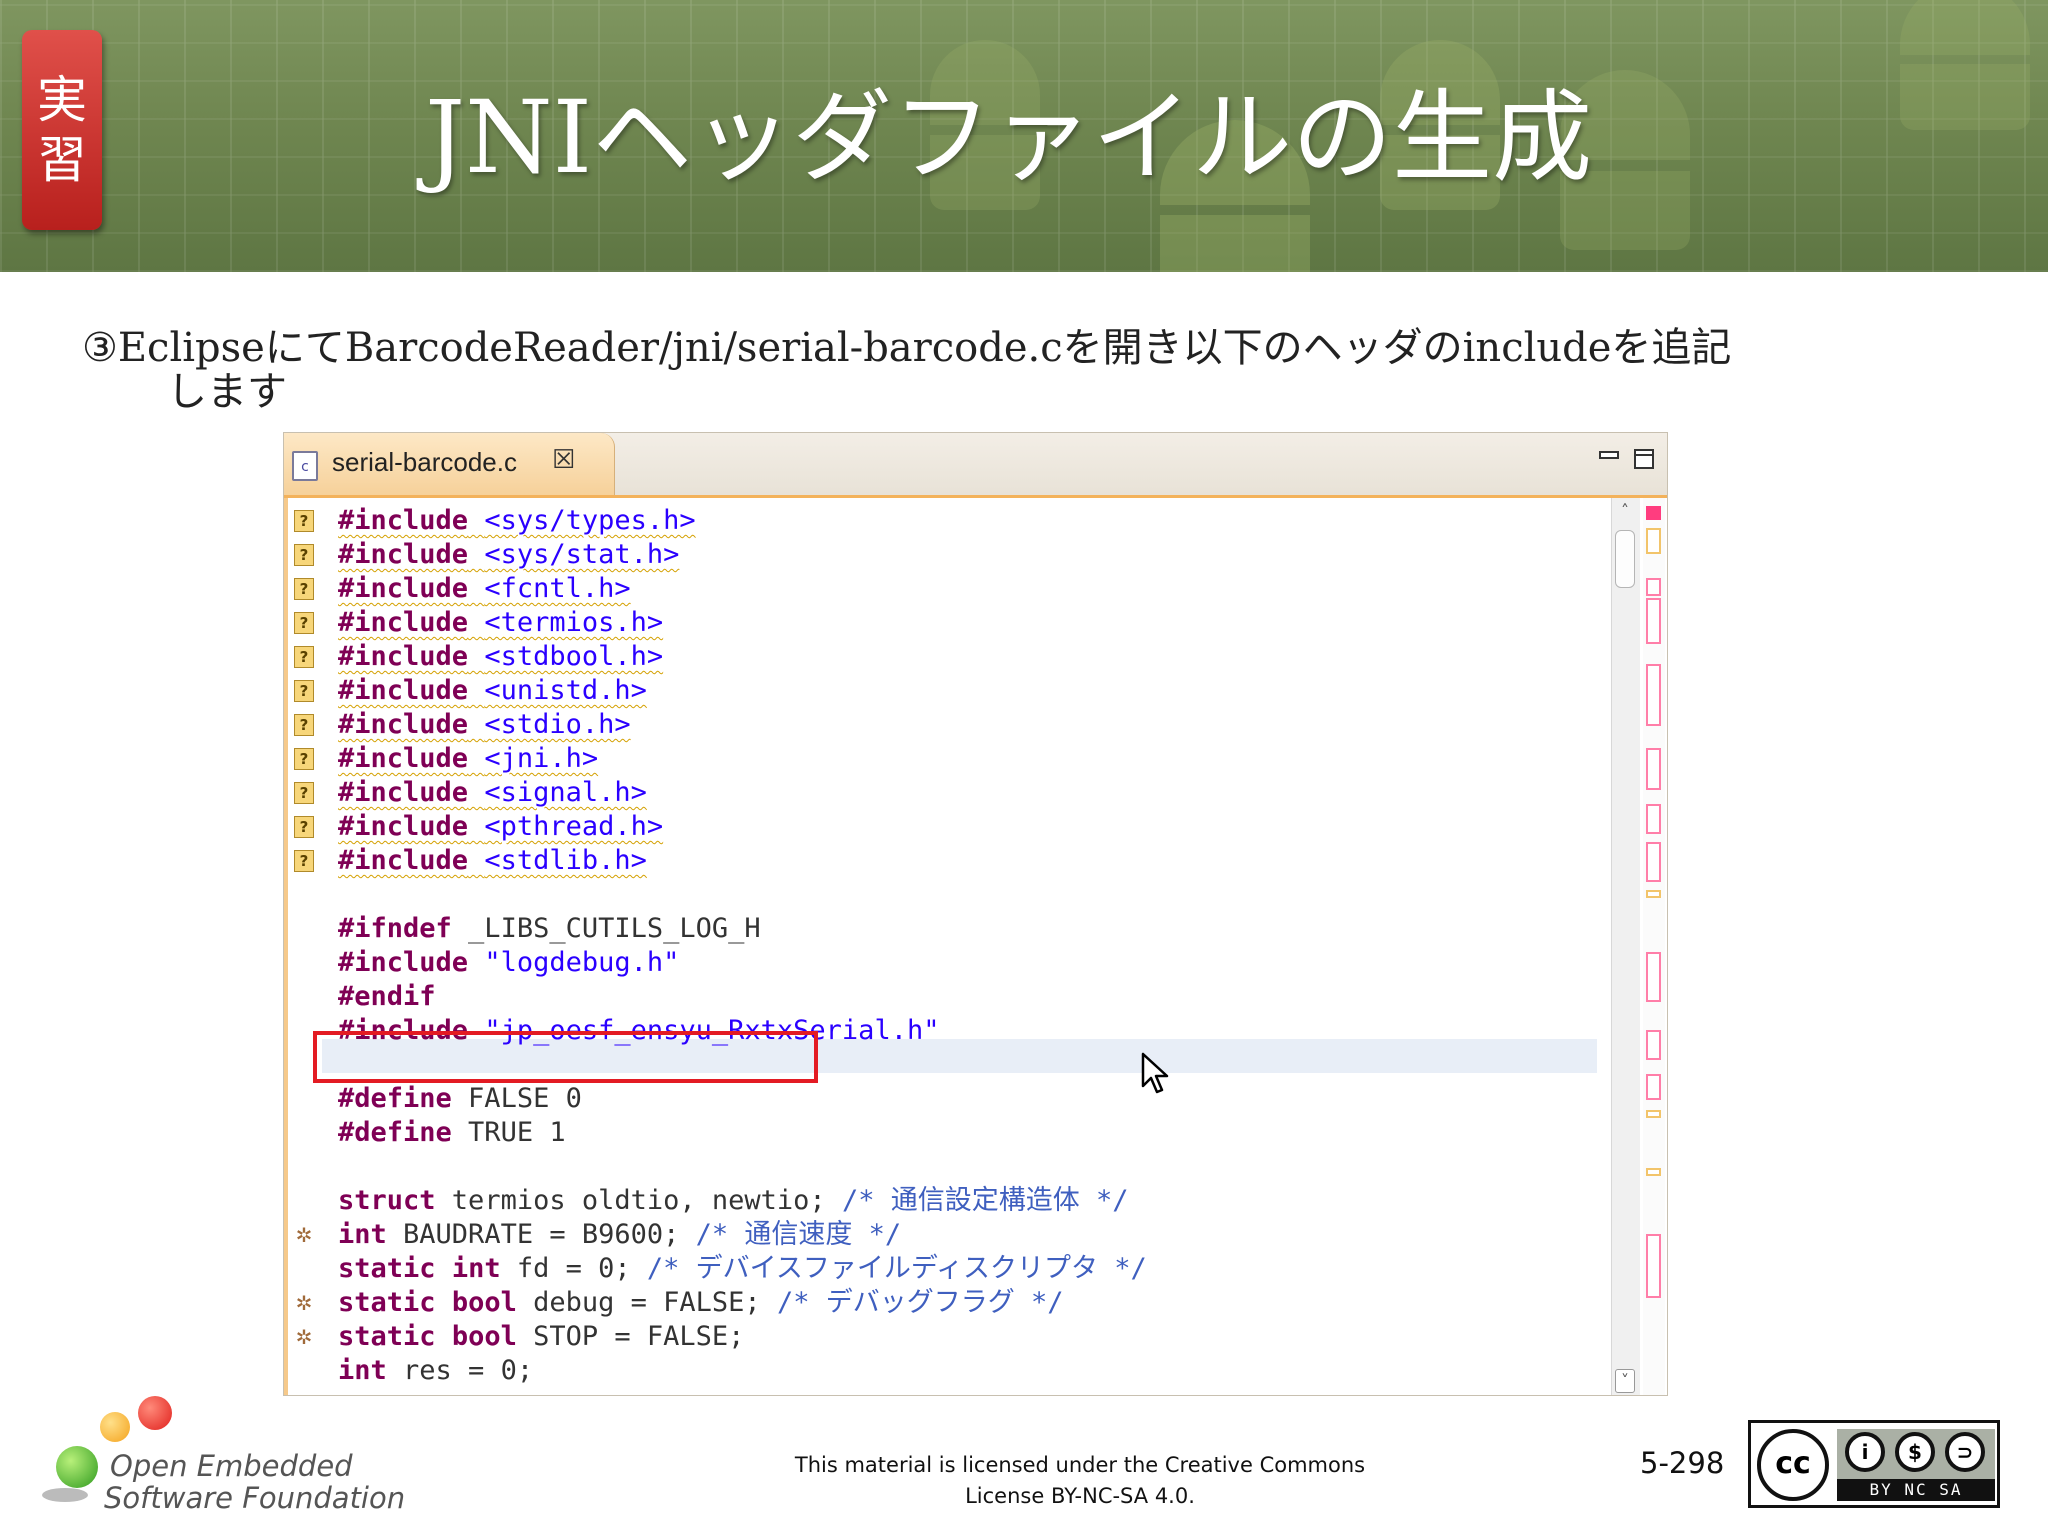  What do you see at coordinates (1080, 1496) in the screenshot?
I see `license-line-2: License BY-NC-SA 4.0.` at bounding box center [1080, 1496].